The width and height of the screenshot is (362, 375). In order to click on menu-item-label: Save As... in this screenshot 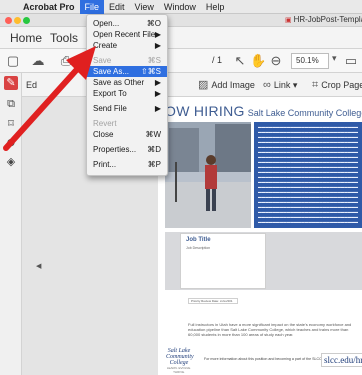, I will do `click(111, 71)`.